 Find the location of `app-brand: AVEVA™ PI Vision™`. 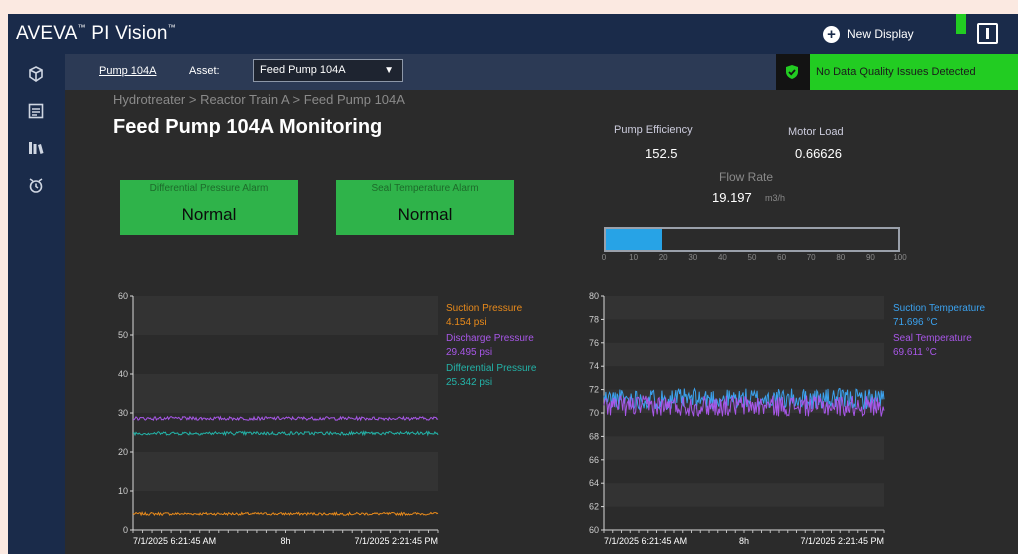

app-brand: AVEVA™ PI Vision™ is located at coordinates (96, 34).